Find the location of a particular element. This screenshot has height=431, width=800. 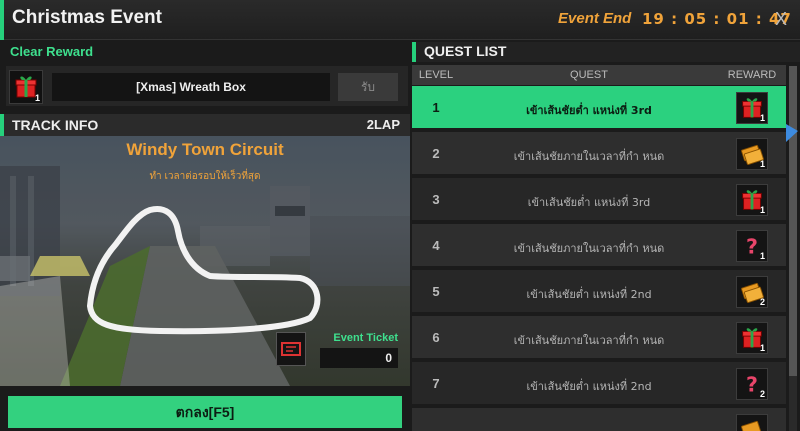

quest-level: 4 is located at coordinates (436, 245).